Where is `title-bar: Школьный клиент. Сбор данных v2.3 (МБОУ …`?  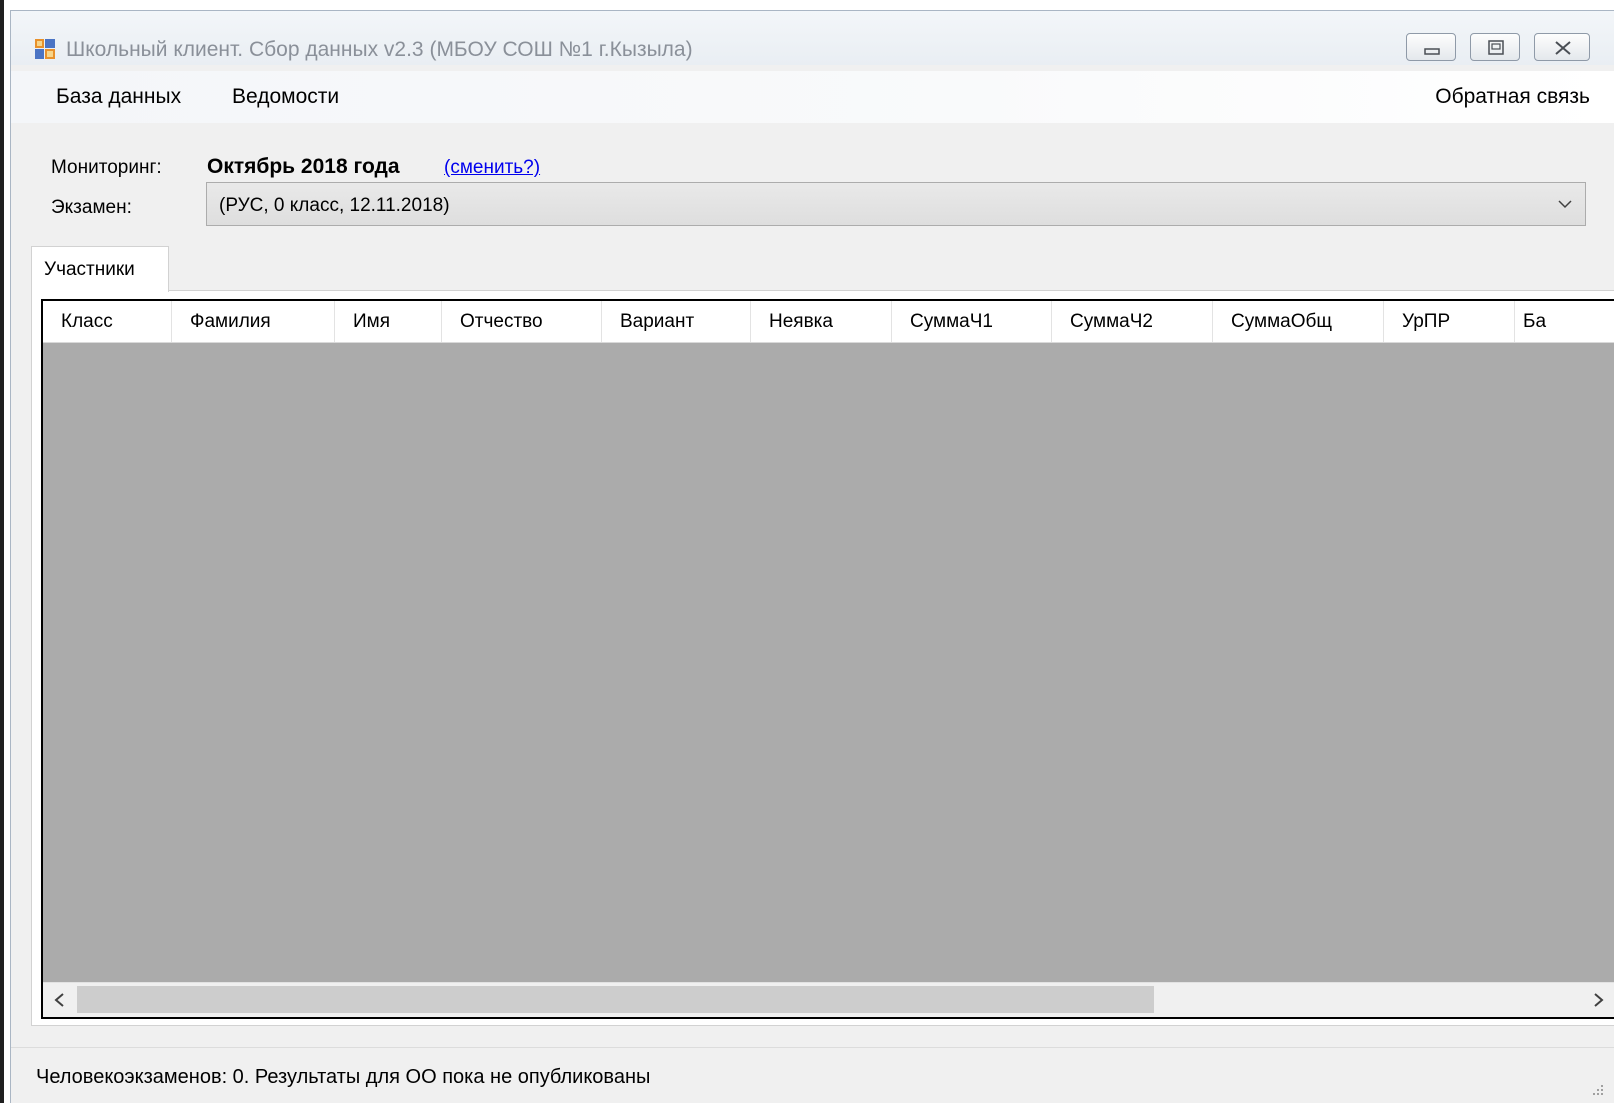
title-bar: Школьный клиент. Сбор данных v2.3 (МБОУ … is located at coordinates (812, 38).